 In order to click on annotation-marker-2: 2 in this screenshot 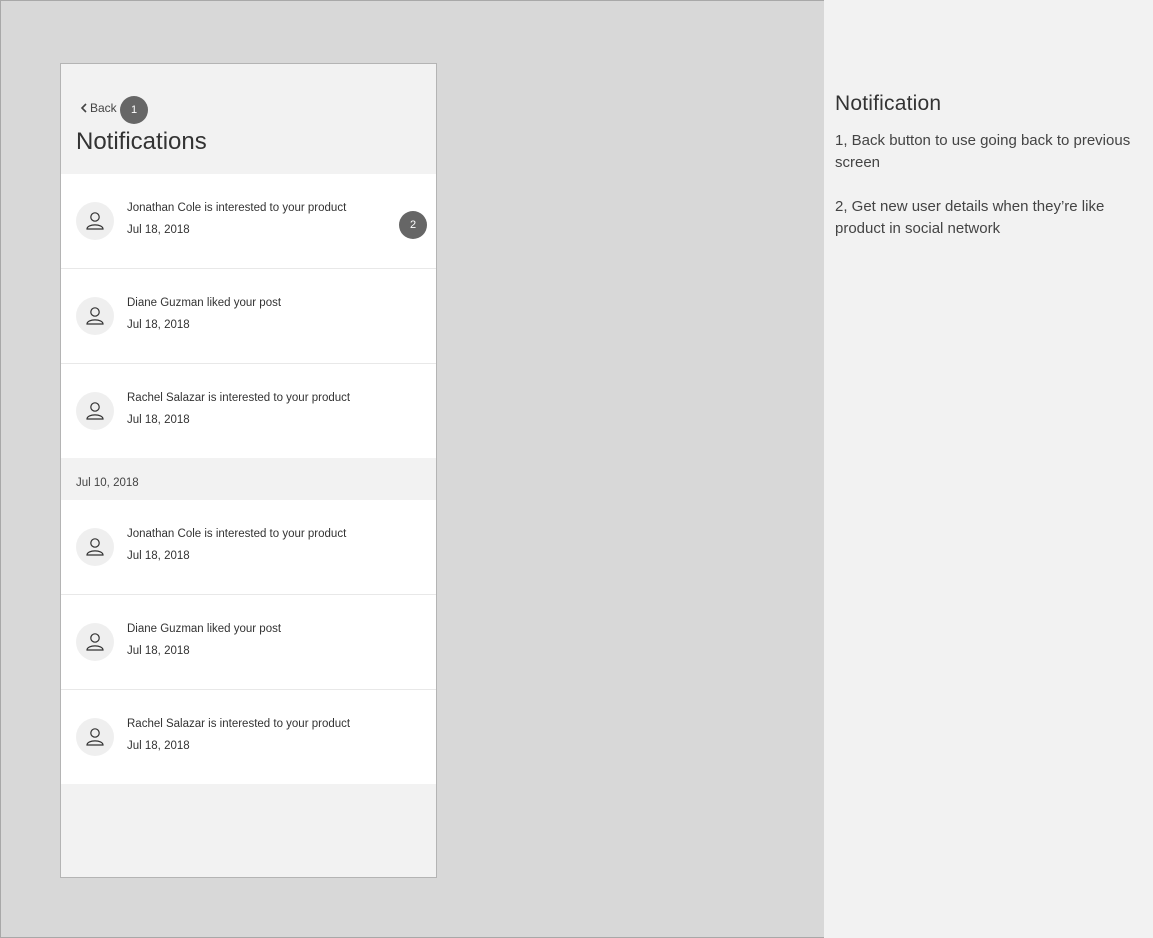, I will do `click(413, 225)`.